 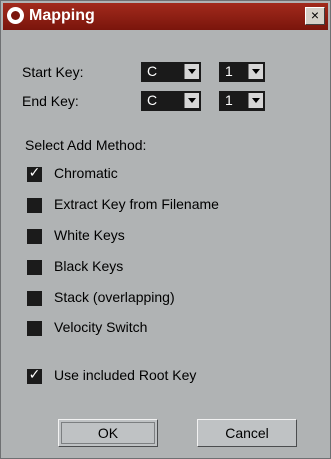 I want to click on stack-checkbox, so click(x=34, y=298).